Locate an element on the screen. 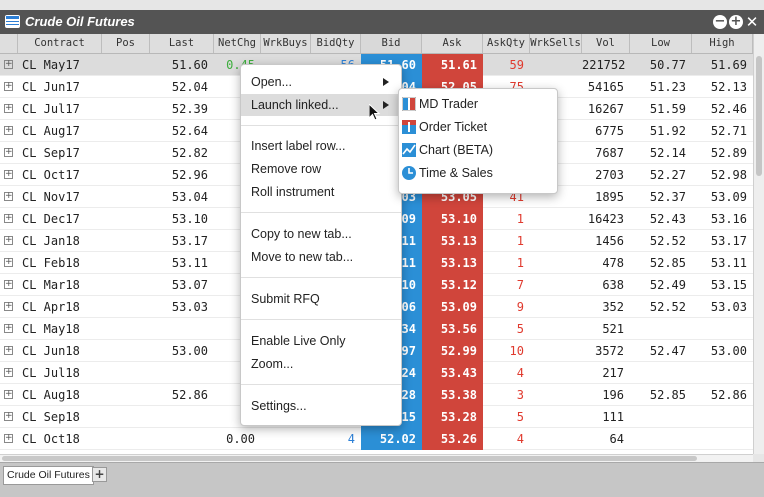 The image size is (764, 497). horizontal-scroll-thumb is located at coordinates (349, 458).